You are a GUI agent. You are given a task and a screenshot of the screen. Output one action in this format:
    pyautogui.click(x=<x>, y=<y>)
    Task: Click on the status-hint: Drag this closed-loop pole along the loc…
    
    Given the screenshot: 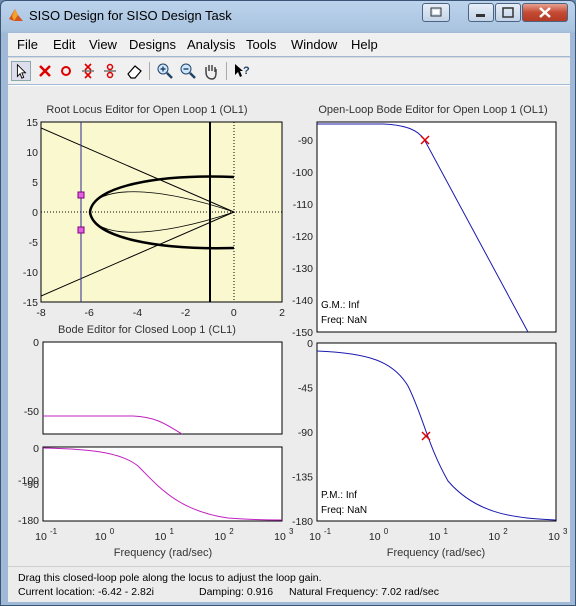 What is the action you would take?
    pyautogui.click(x=170, y=578)
    